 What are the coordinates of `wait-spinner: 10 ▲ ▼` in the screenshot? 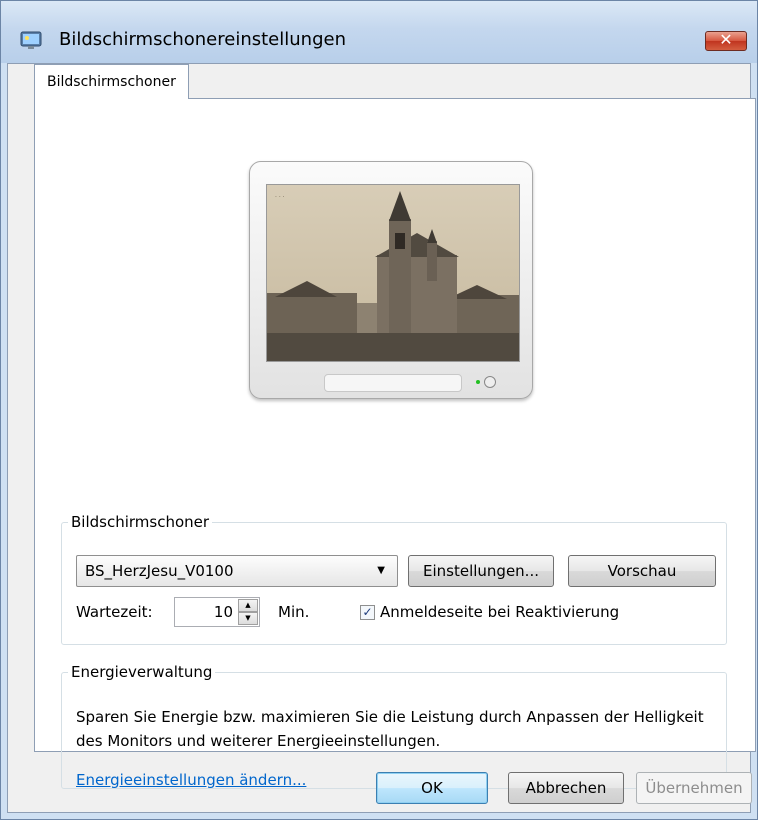 It's located at (217, 612).